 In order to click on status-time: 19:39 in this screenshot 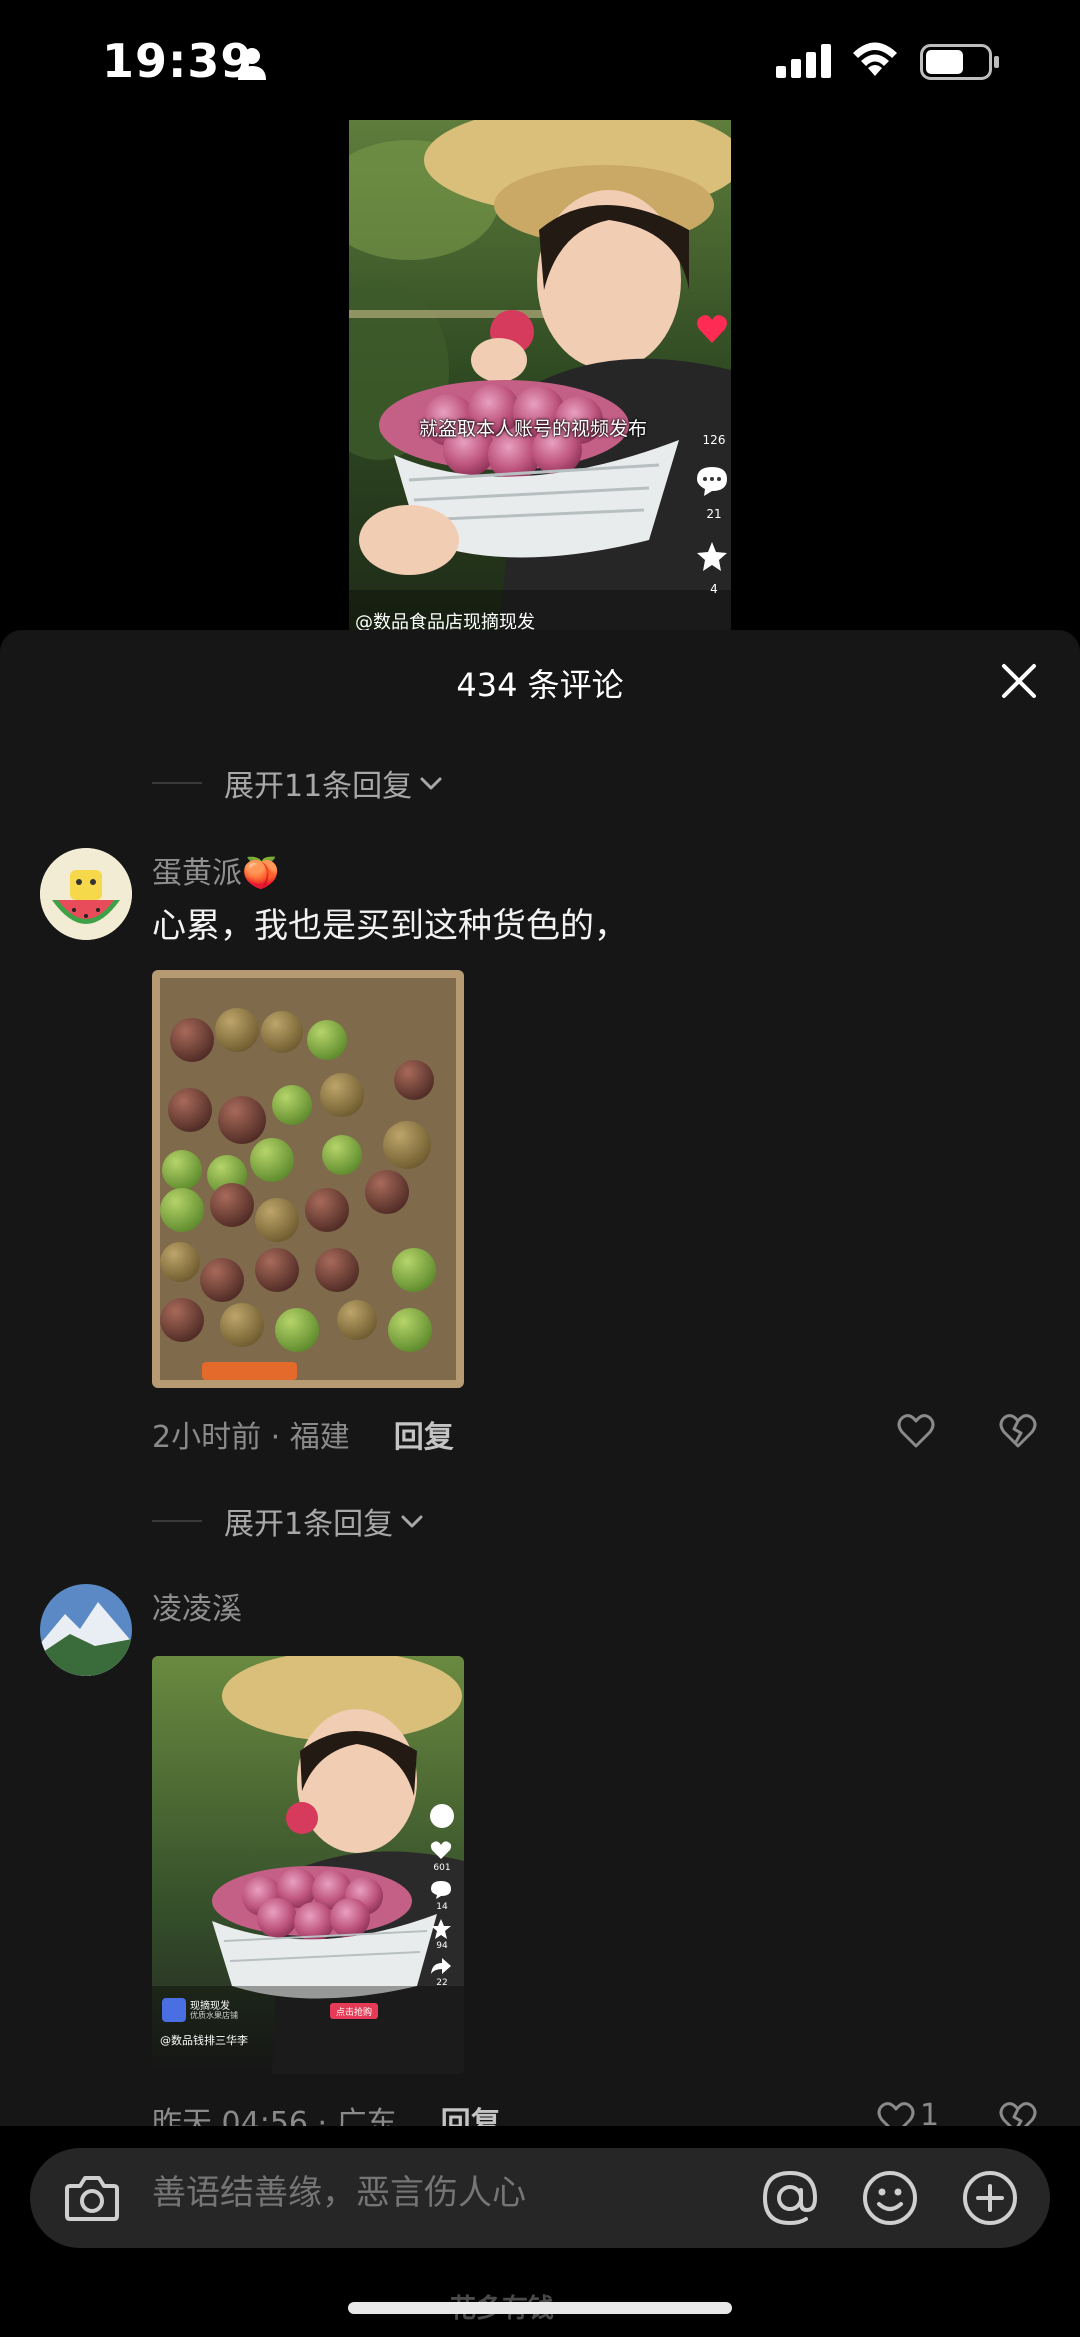, I will do `click(178, 61)`.